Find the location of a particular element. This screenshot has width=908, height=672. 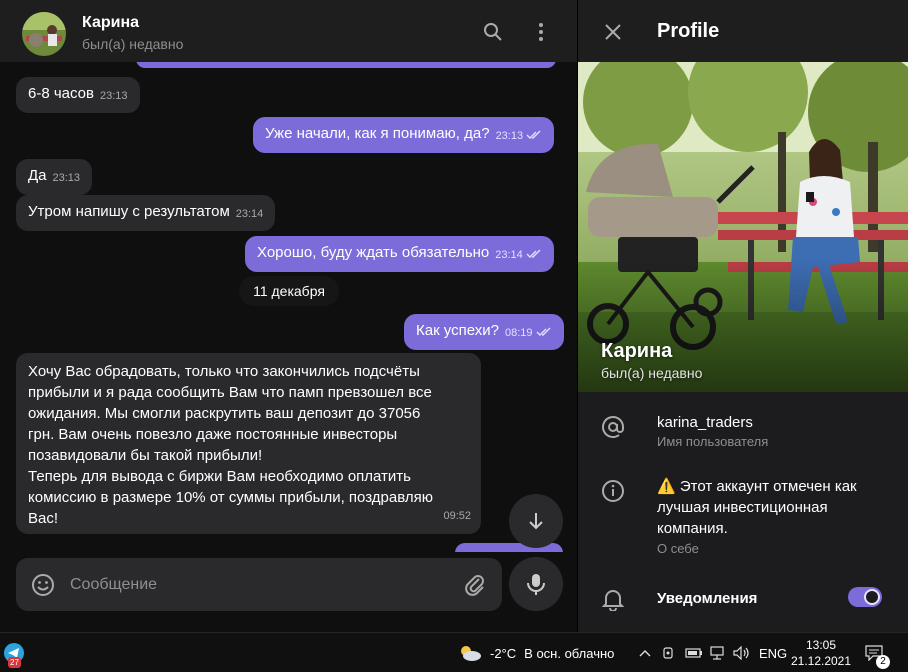

message-text: Да is located at coordinates (37, 175).